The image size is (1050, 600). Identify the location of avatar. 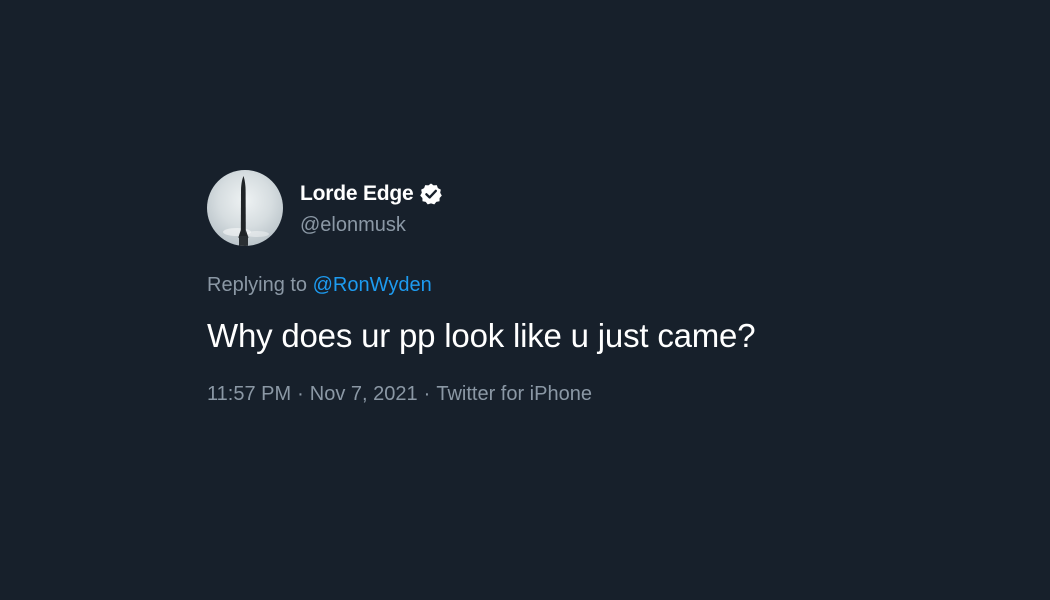
(245, 208).